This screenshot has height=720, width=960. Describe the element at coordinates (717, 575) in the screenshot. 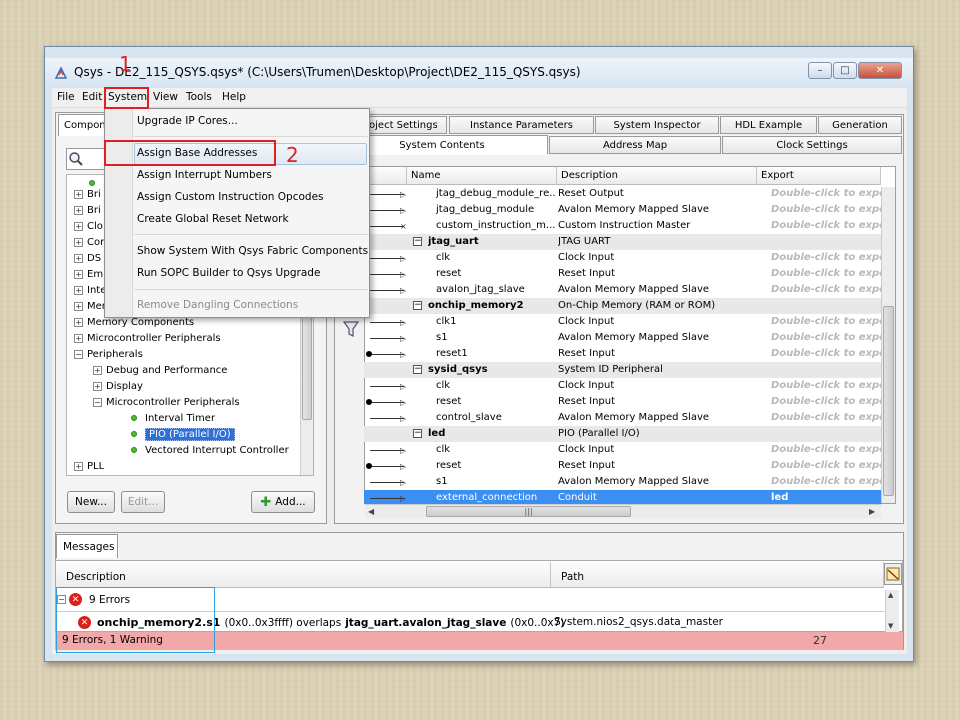

I see `messages-header-path: Path` at that location.